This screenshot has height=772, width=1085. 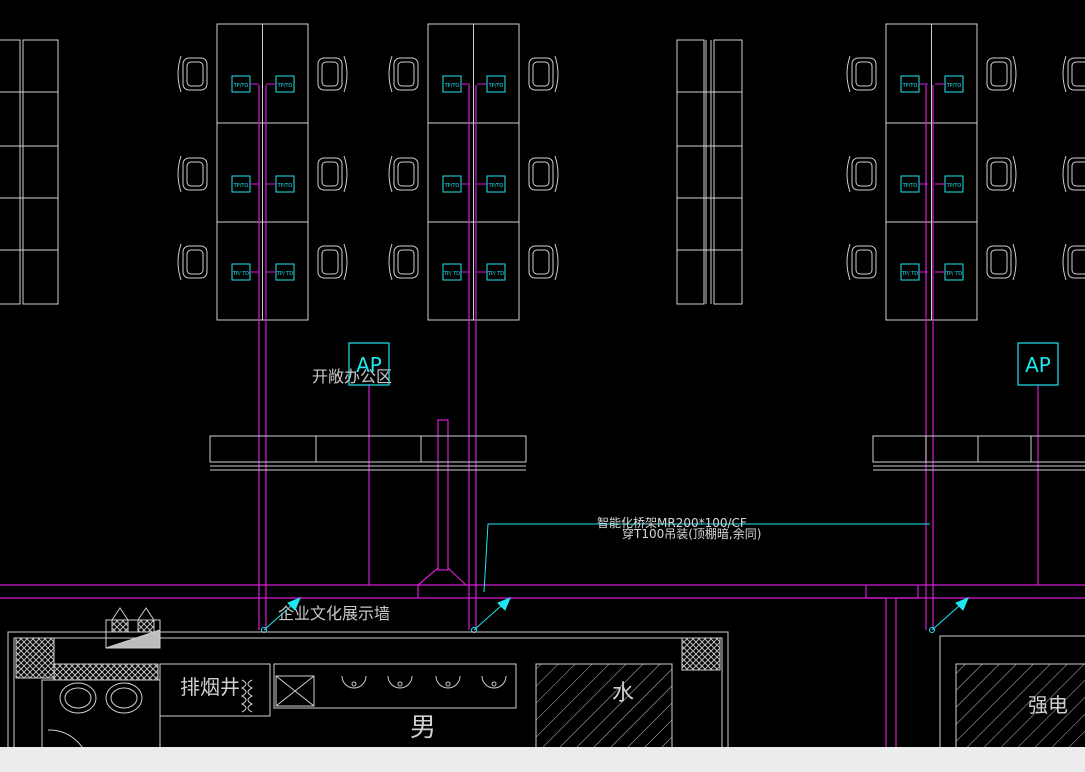 I want to click on open-office-label: 开敞办公区, so click(x=352, y=376).